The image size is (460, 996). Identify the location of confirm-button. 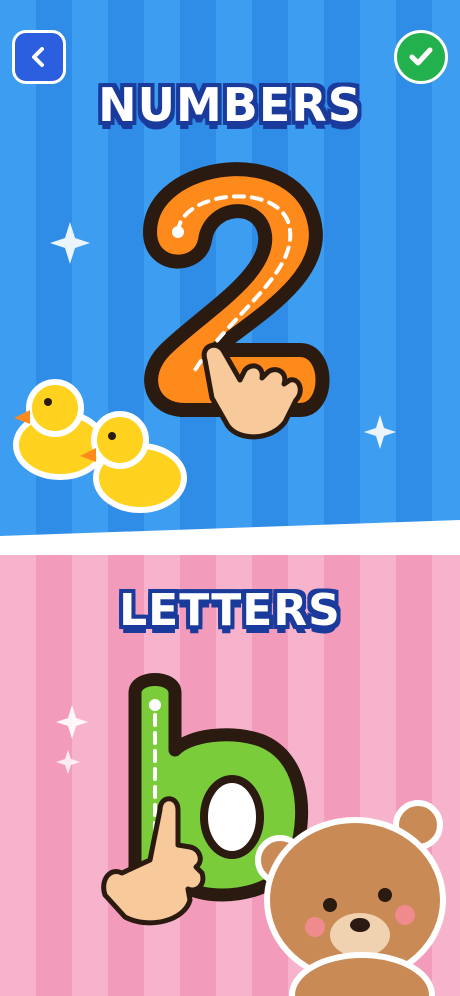
(421, 57).